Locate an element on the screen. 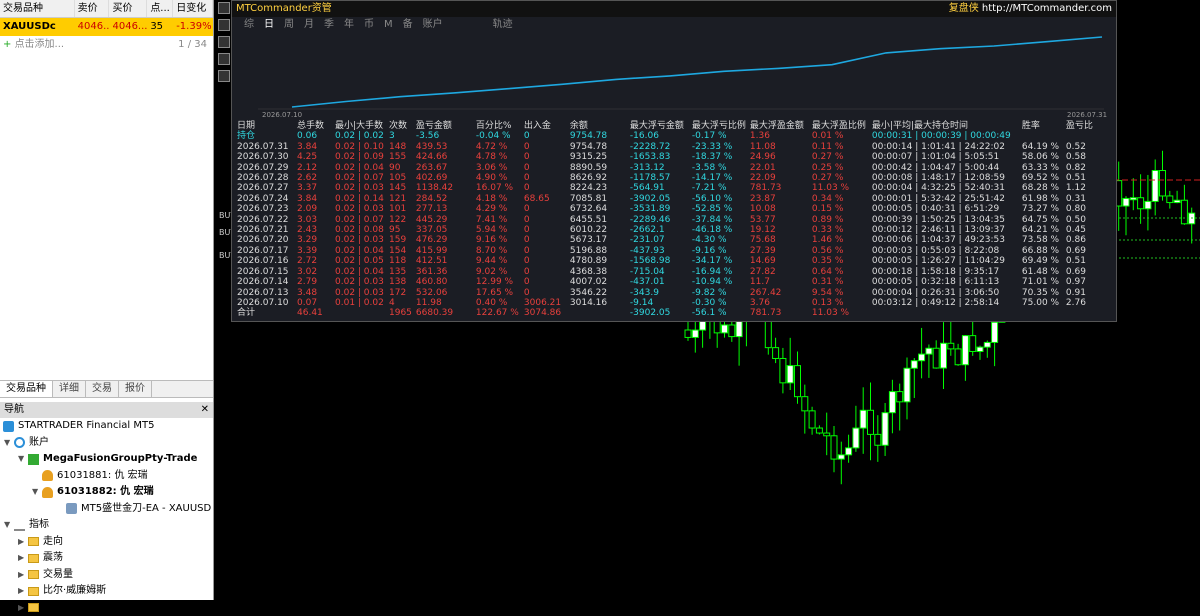 Image resolution: width=1200 pixels, height=616 pixels. stats-cell: 0.02 | 0.07 is located at coordinates (360, 220).